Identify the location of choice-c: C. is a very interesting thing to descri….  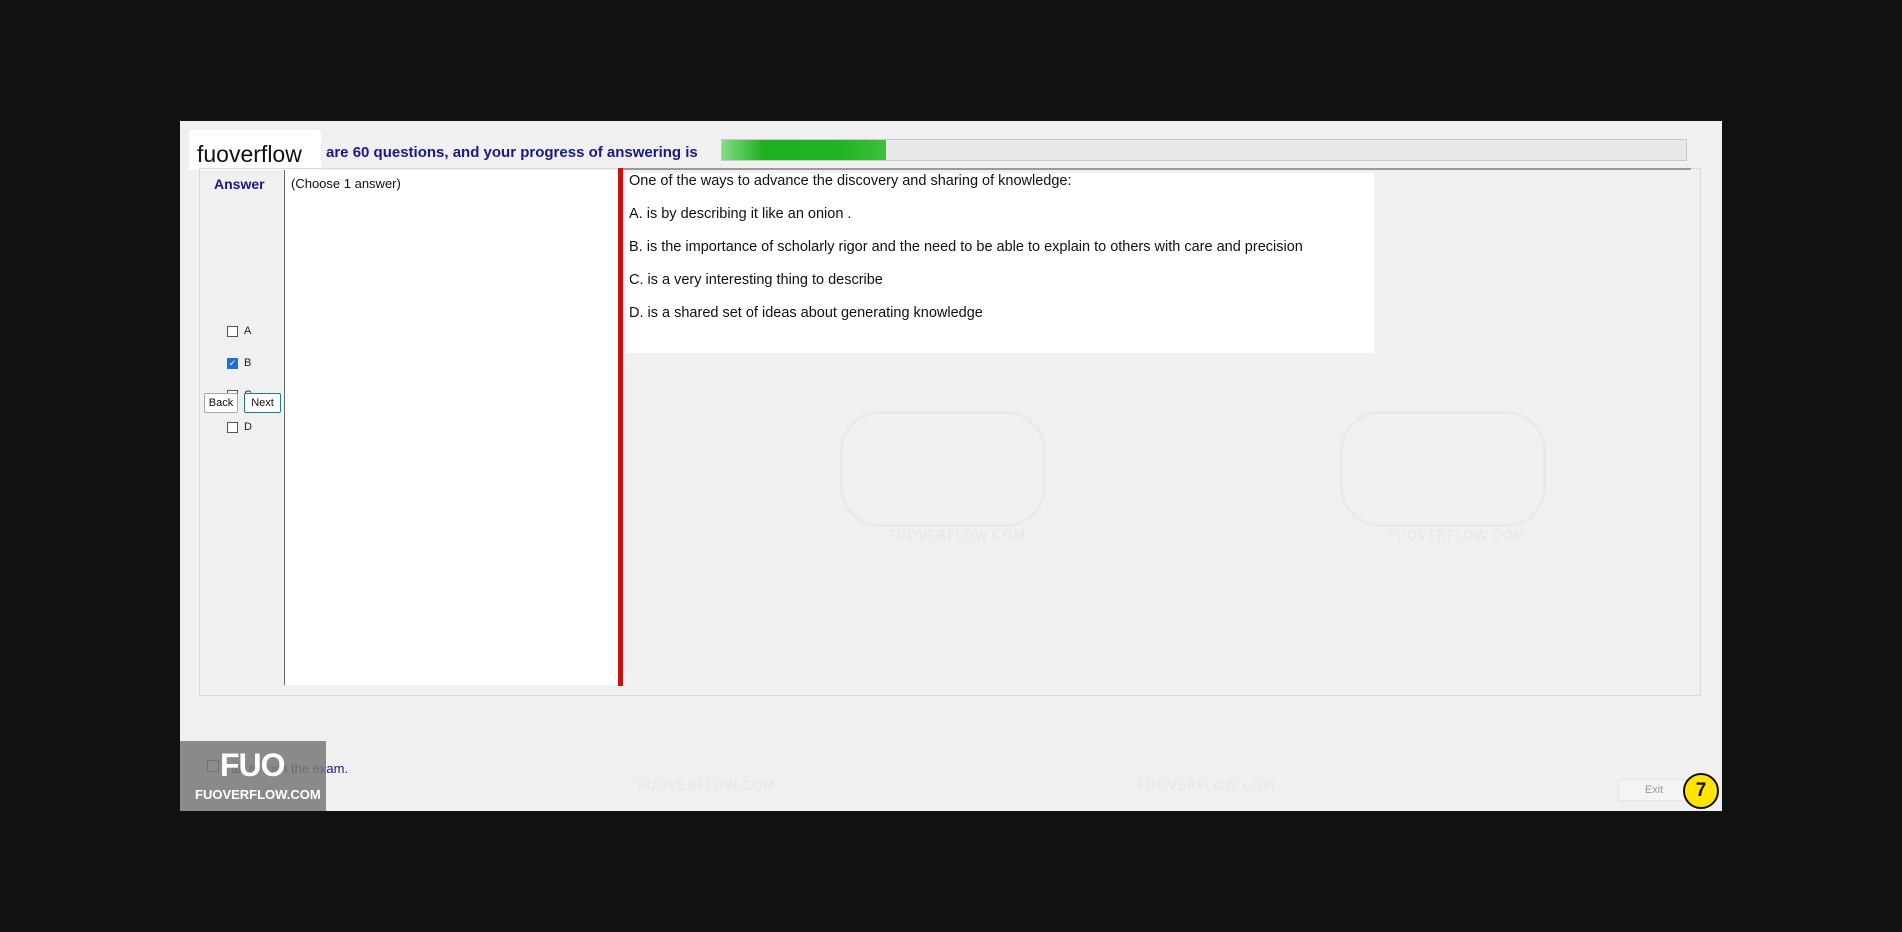
(756, 280).